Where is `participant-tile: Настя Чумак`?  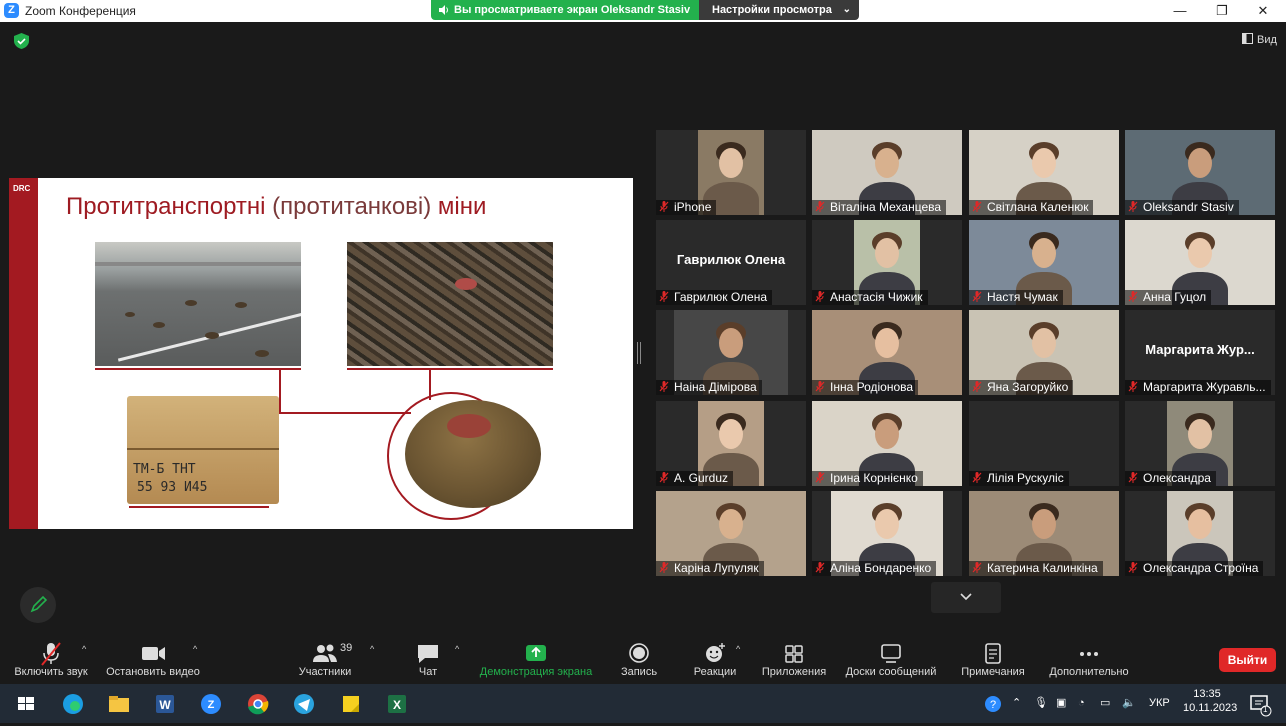
participant-tile: Настя Чумак is located at coordinates (1044, 262).